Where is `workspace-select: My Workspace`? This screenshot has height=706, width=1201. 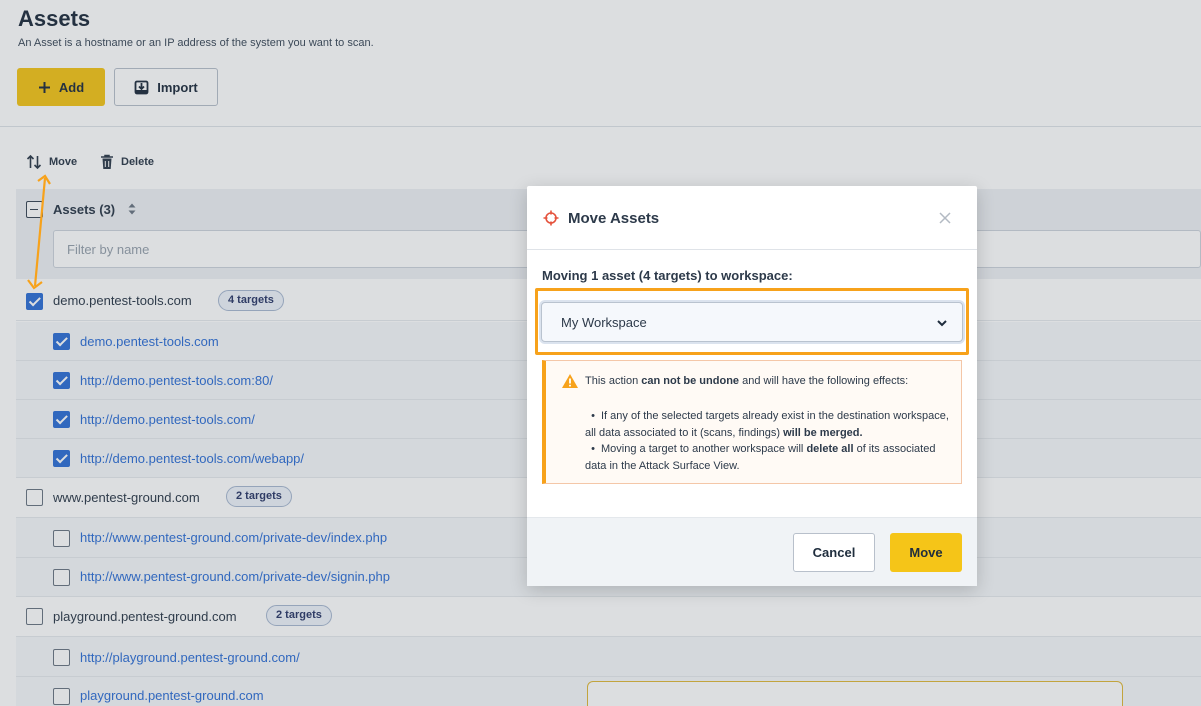
workspace-select: My Workspace is located at coordinates (752, 322).